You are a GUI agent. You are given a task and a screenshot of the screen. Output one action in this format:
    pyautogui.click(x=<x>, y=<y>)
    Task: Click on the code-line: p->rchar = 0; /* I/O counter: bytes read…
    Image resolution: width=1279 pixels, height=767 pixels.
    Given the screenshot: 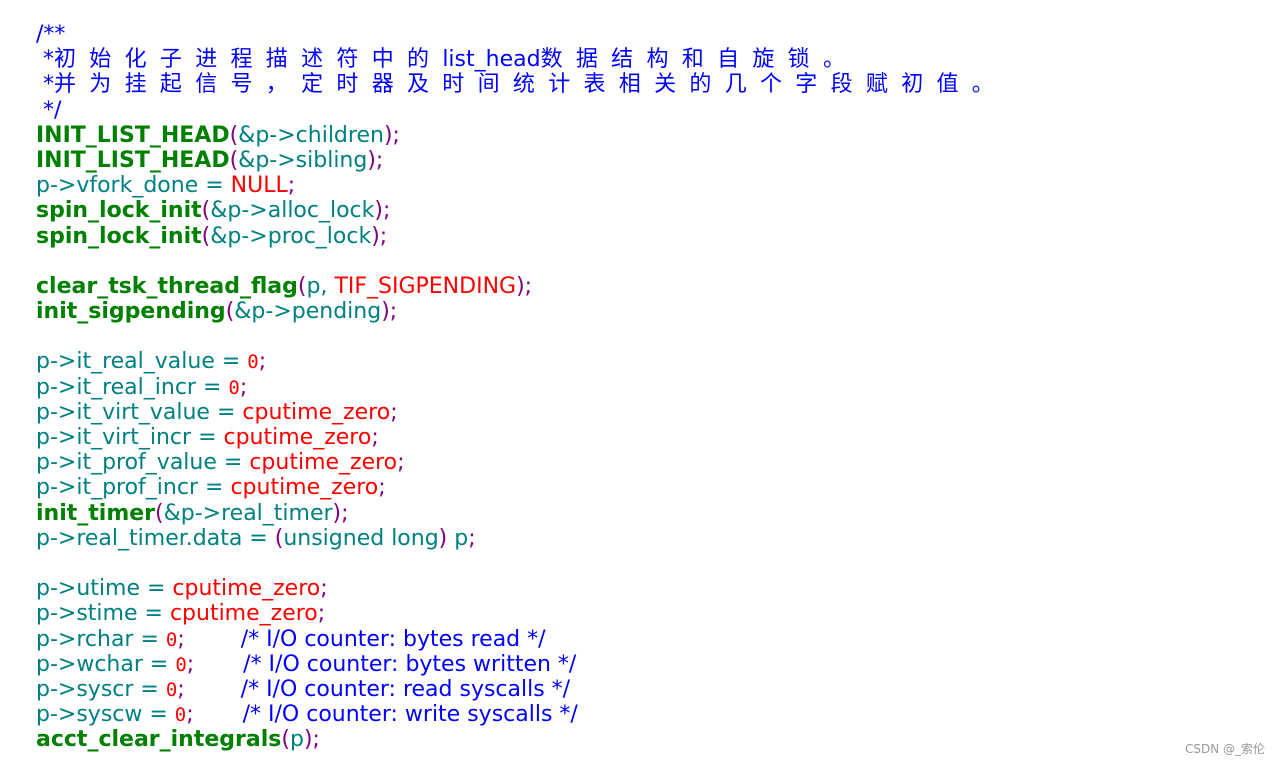 What is the action you would take?
    pyautogui.click(x=521, y=639)
    